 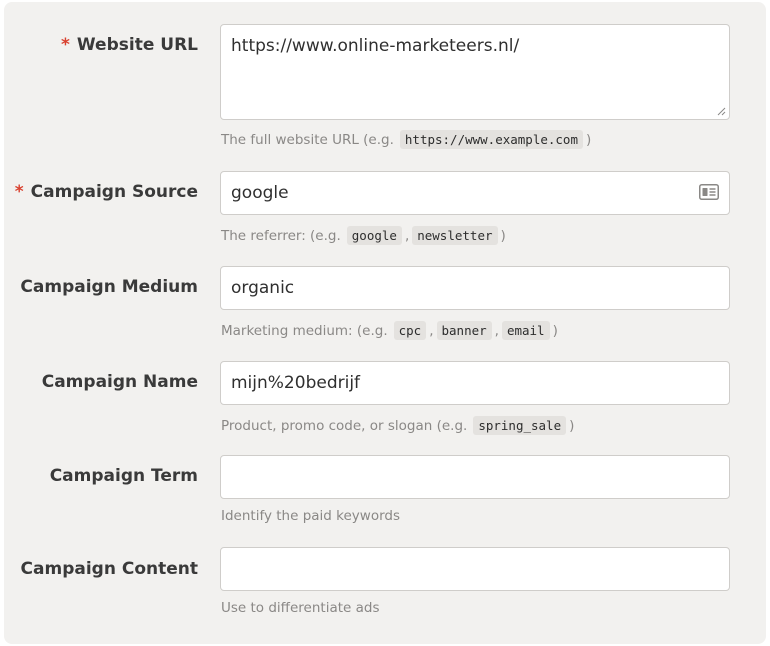 What do you see at coordinates (119, 382) in the screenshot?
I see `campaign-name-label: Campaign Name` at bounding box center [119, 382].